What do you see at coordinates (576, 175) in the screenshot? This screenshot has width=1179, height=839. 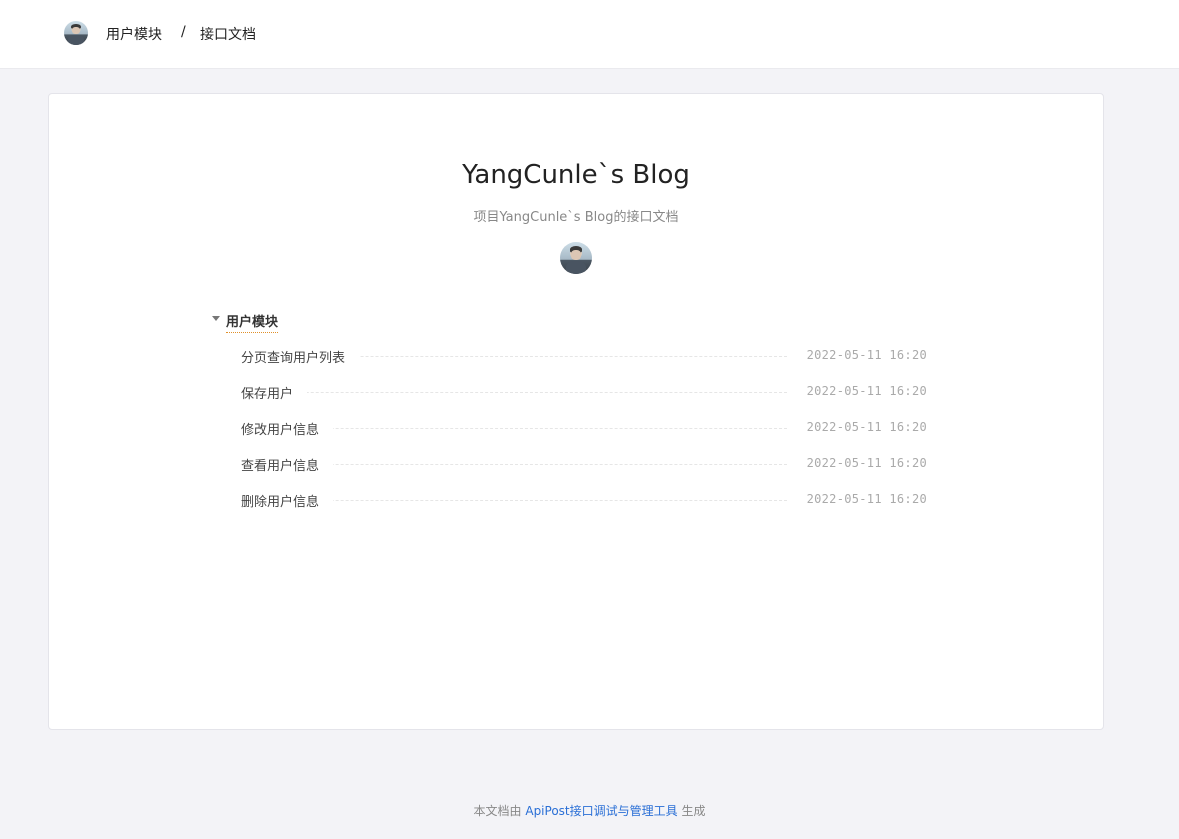 I see `page-title: YangCunle`s Blog` at bounding box center [576, 175].